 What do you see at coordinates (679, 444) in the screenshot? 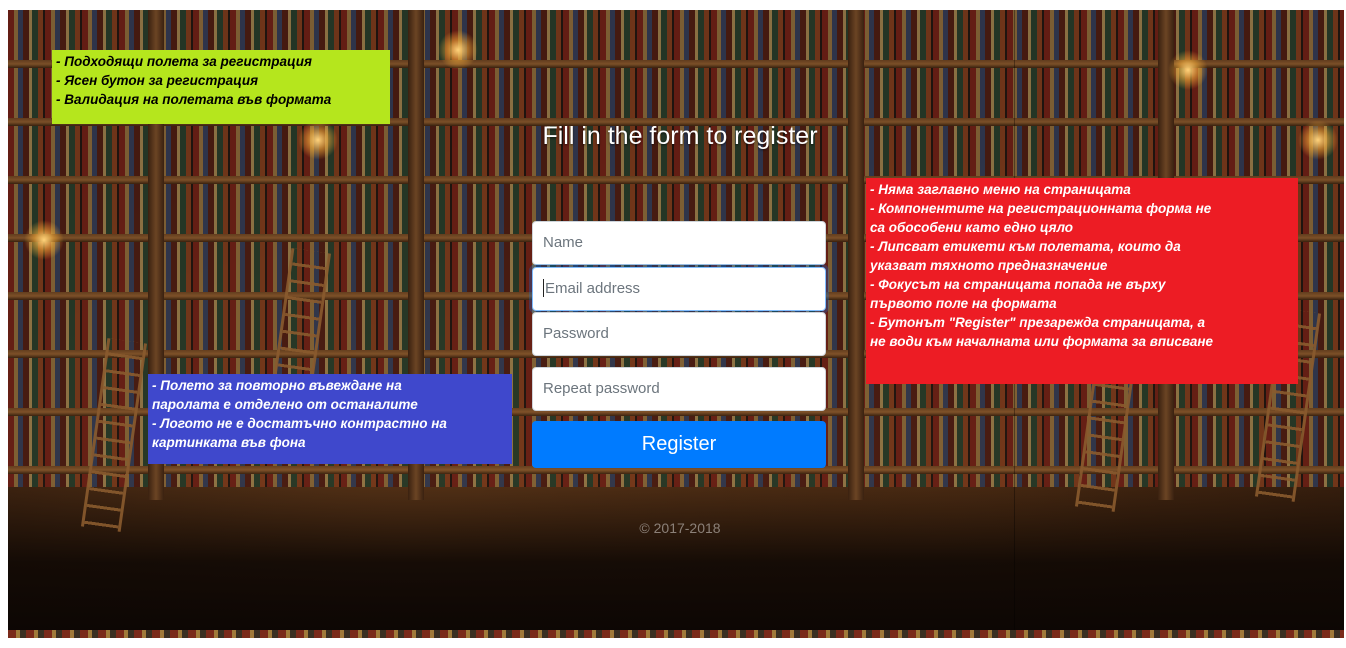
I see `register-button: Register` at bounding box center [679, 444].